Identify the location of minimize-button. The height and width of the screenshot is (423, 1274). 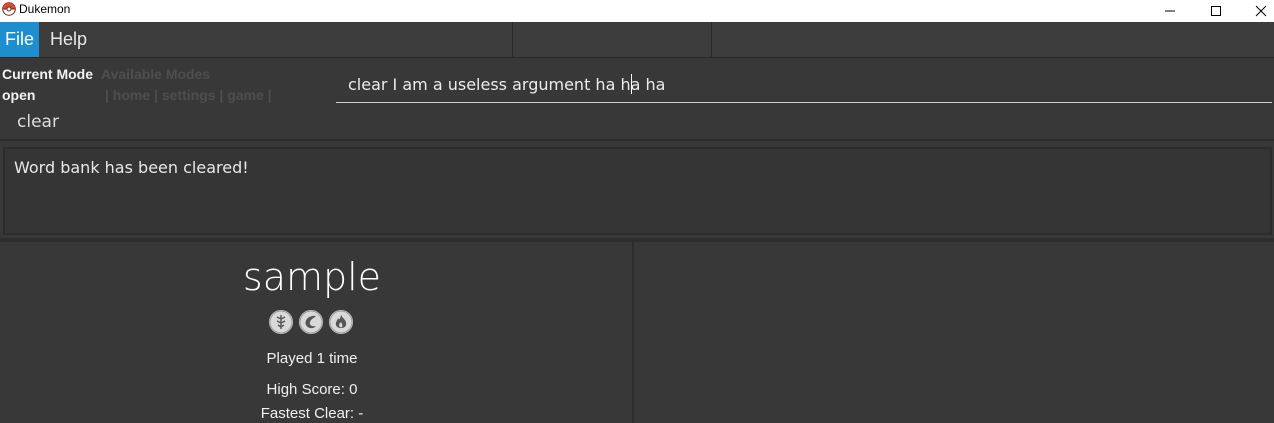
(1170, 11).